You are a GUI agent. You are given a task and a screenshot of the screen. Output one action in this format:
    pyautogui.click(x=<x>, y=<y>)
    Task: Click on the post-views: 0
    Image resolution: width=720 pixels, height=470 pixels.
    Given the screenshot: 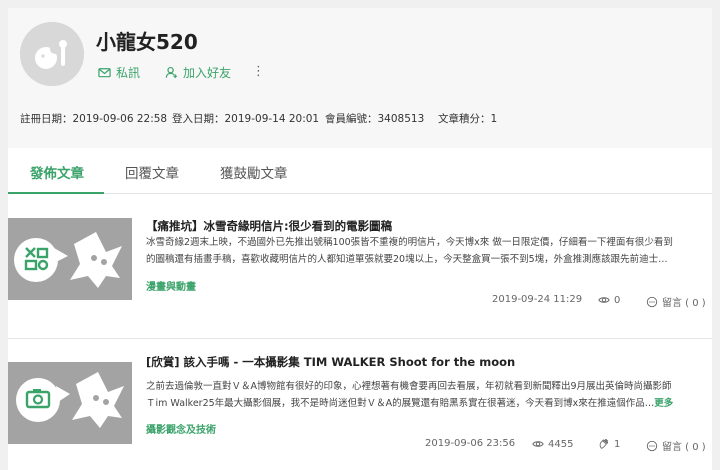 What is the action you would take?
    pyautogui.click(x=609, y=300)
    